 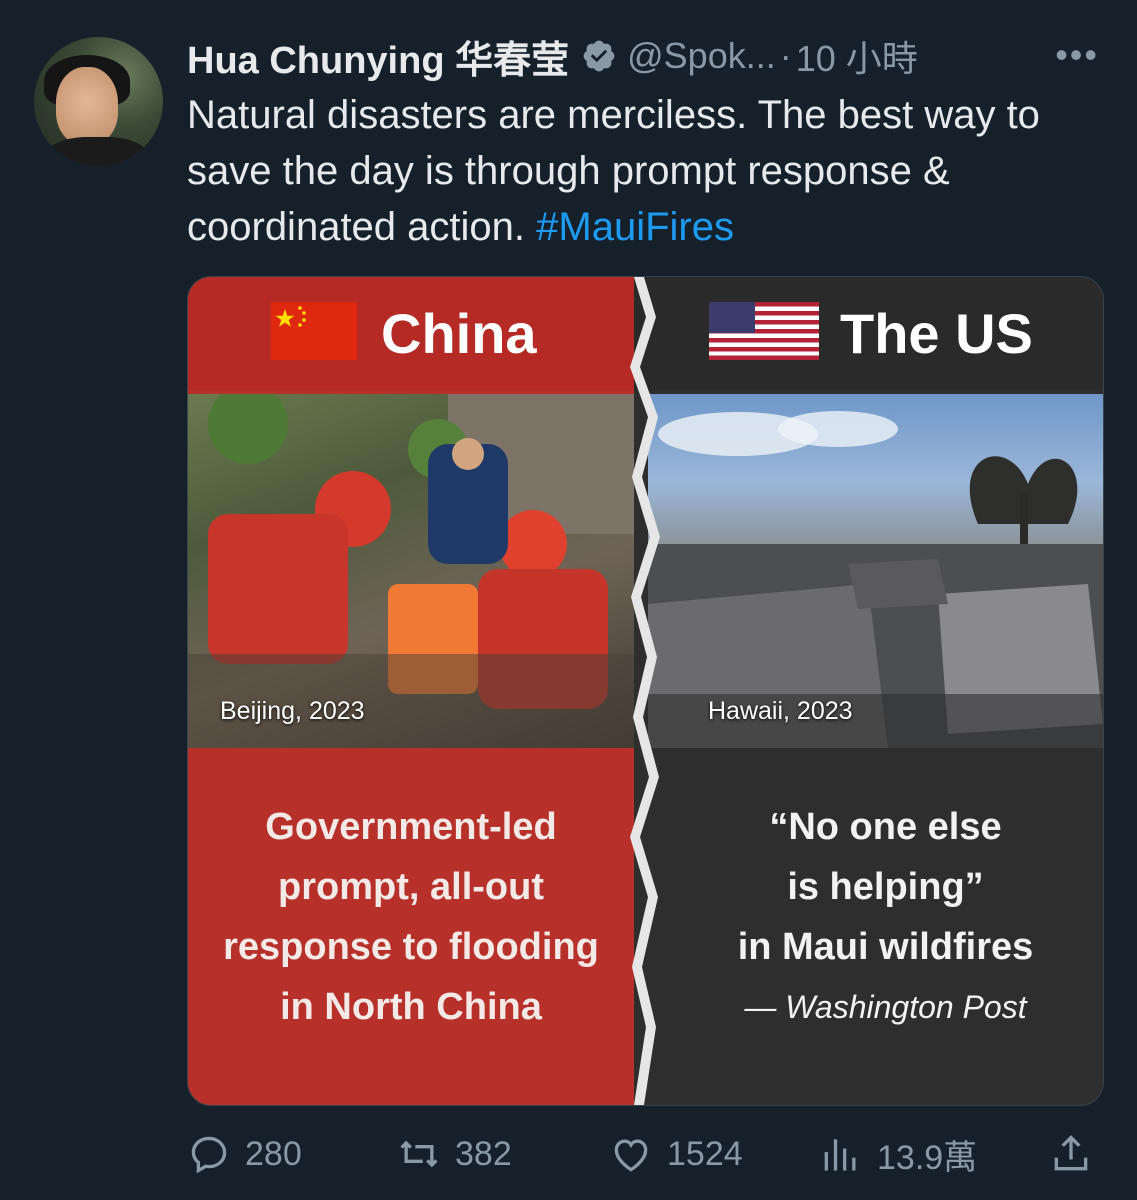 I want to click on hawaii-caption: Hawaii, 2023, so click(x=780, y=711).